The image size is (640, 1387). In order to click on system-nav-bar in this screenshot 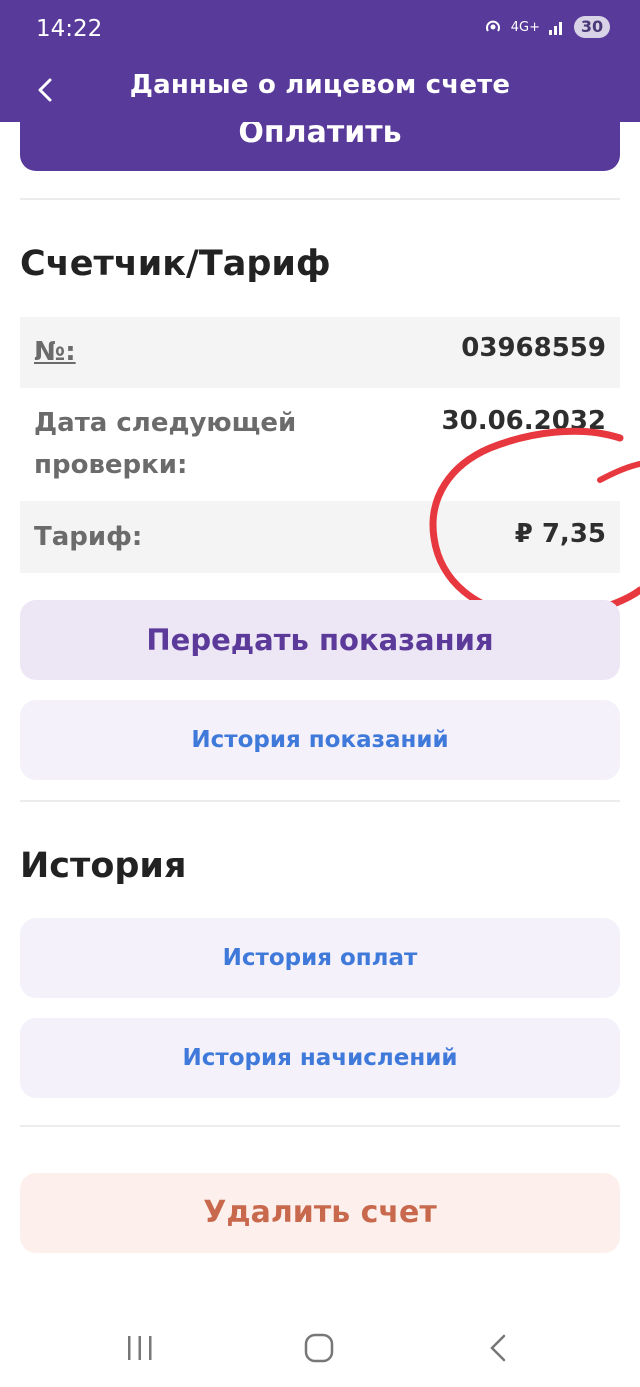, I will do `click(320, 1343)`.